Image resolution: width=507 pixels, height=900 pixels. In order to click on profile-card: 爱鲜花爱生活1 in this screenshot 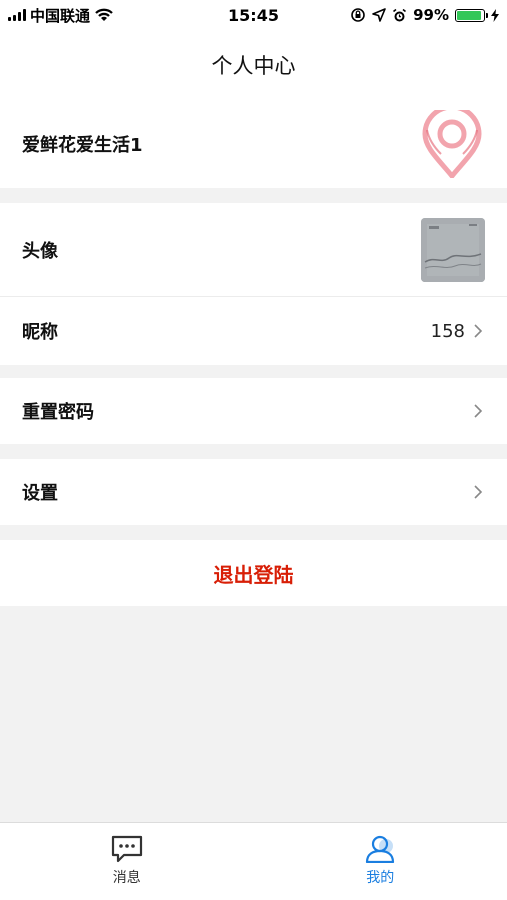, I will do `click(253, 144)`.